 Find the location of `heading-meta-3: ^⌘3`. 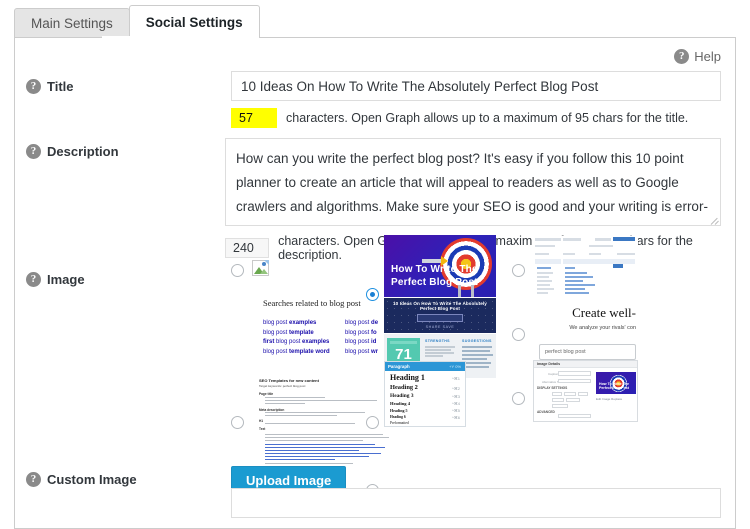

heading-meta-3: ^⌘3 is located at coordinates (455, 396).